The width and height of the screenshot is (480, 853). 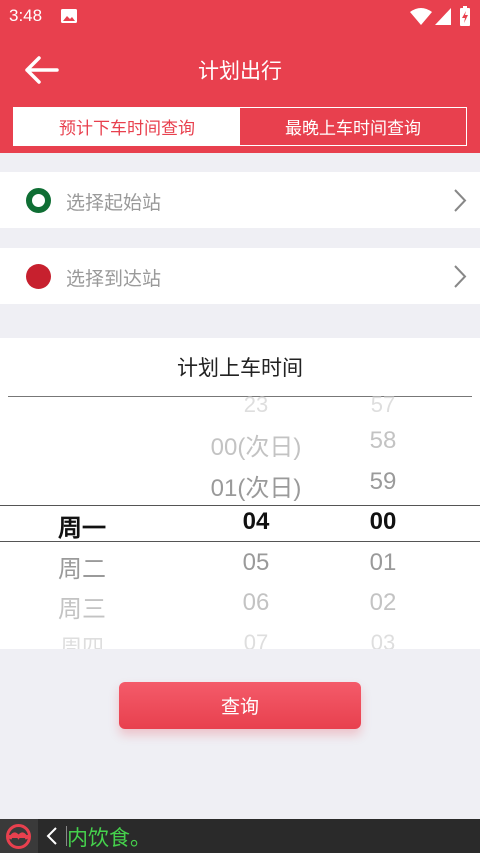 I want to click on status-bar: 3:48, so click(x=240, y=16).